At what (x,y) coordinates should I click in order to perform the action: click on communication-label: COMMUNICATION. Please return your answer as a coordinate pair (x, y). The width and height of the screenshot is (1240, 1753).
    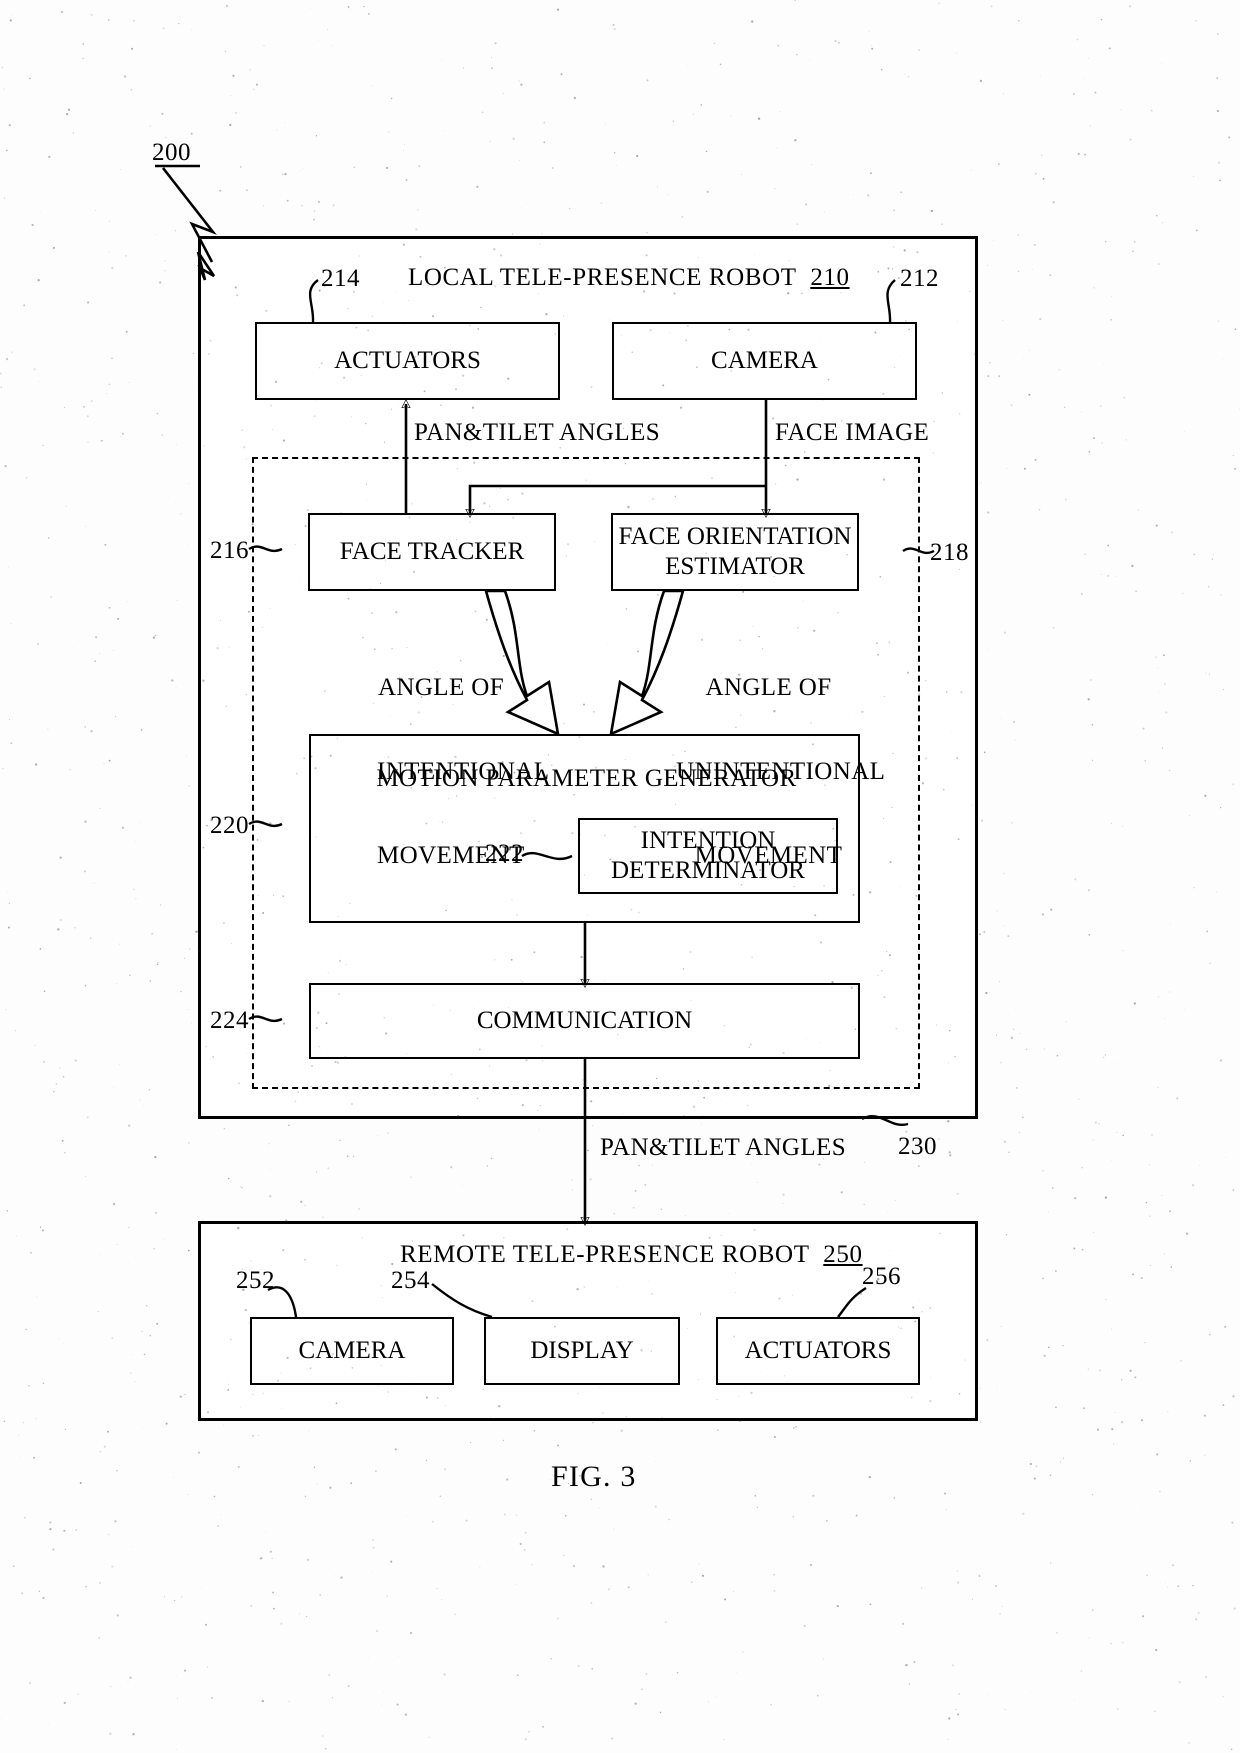
    Looking at the image, I should click on (584, 1020).